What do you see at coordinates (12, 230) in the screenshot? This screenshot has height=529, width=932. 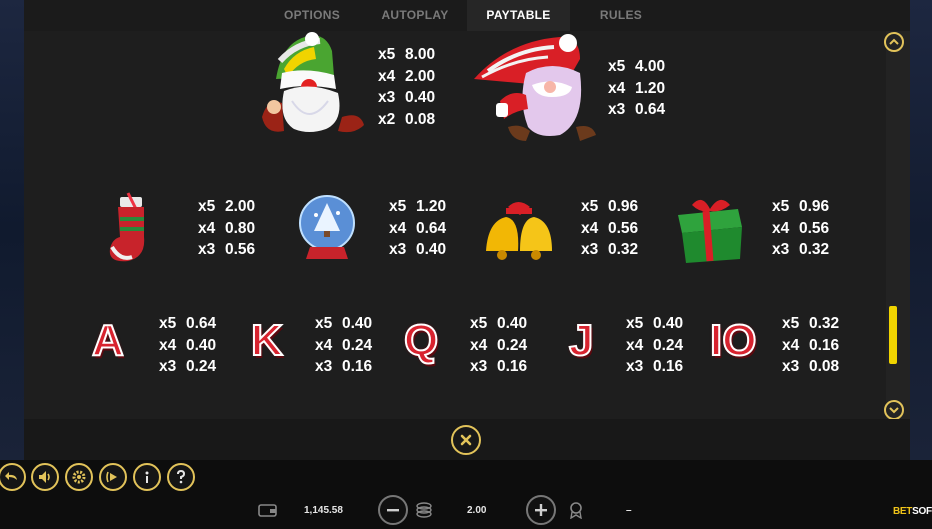 I see `background-left` at bounding box center [12, 230].